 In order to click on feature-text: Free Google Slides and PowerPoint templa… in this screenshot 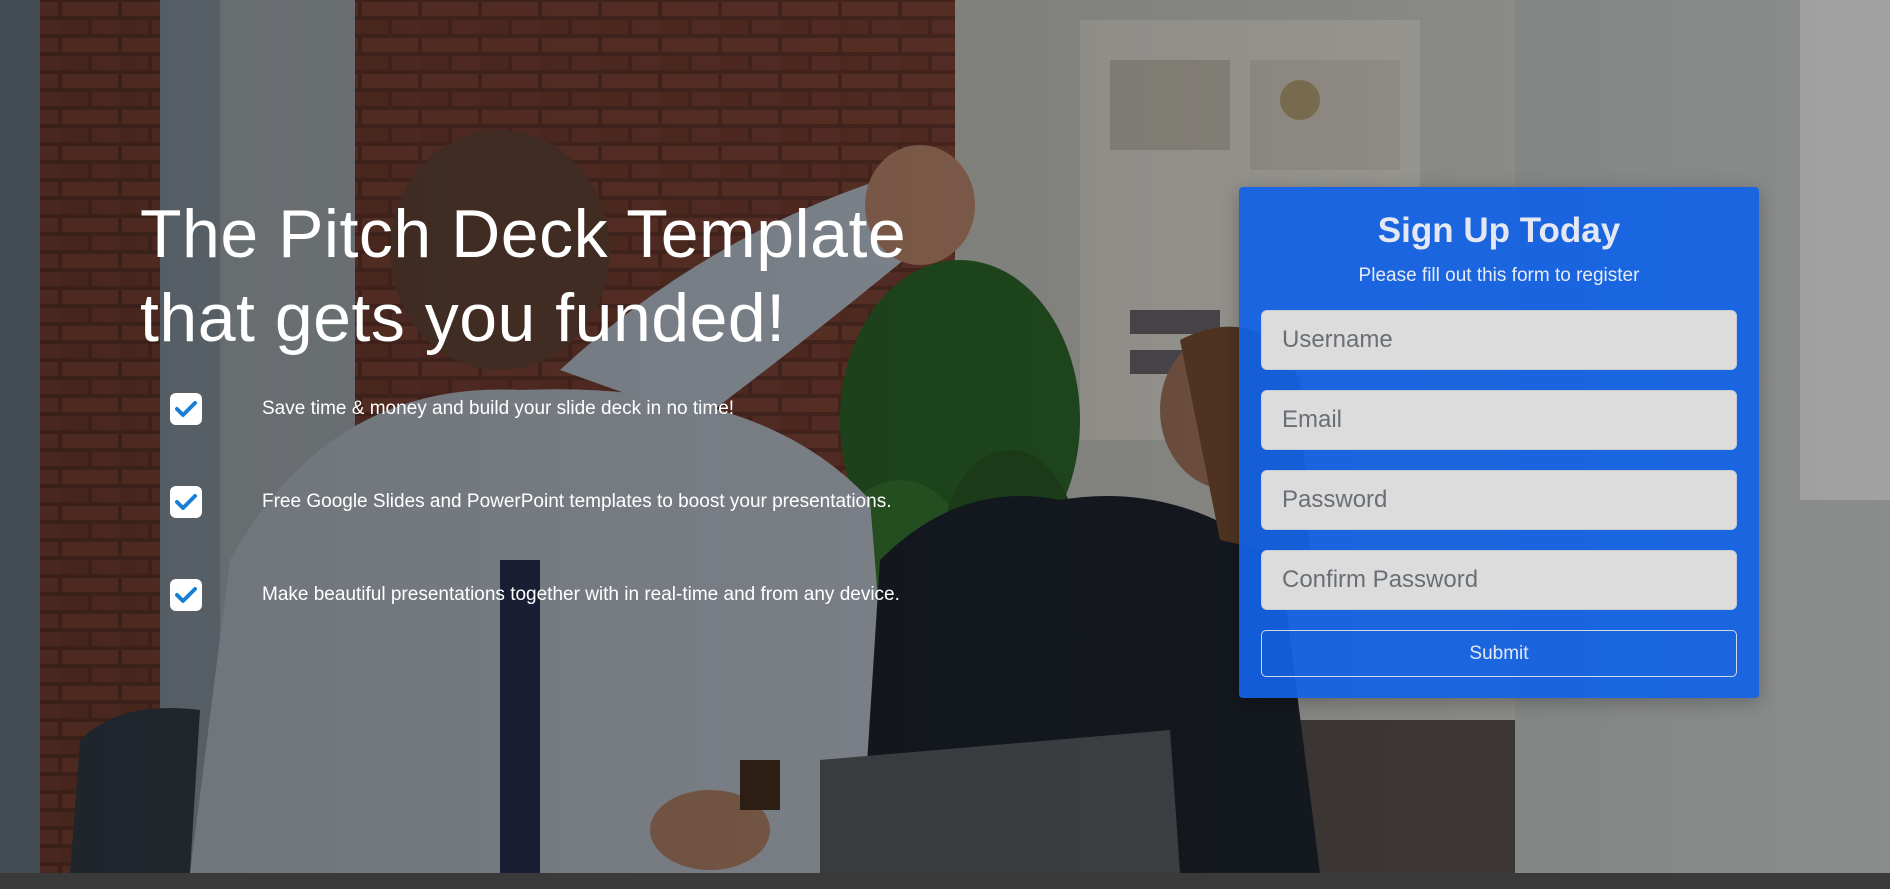, I will do `click(577, 501)`.